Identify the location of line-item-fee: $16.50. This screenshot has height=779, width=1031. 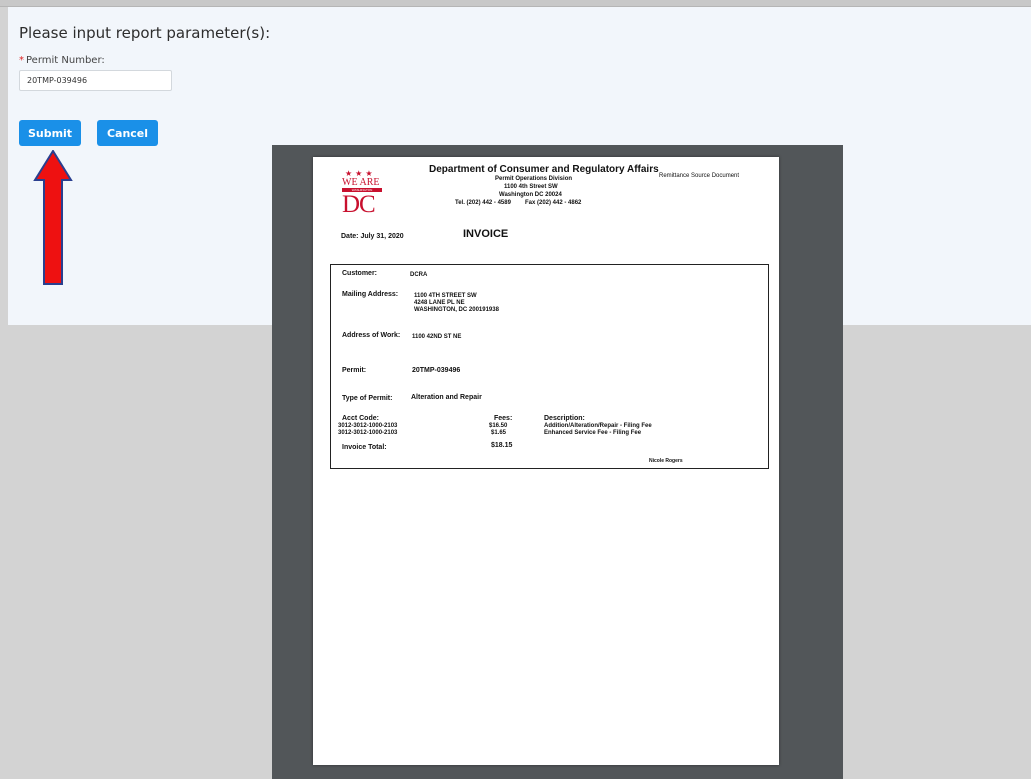
(498, 426).